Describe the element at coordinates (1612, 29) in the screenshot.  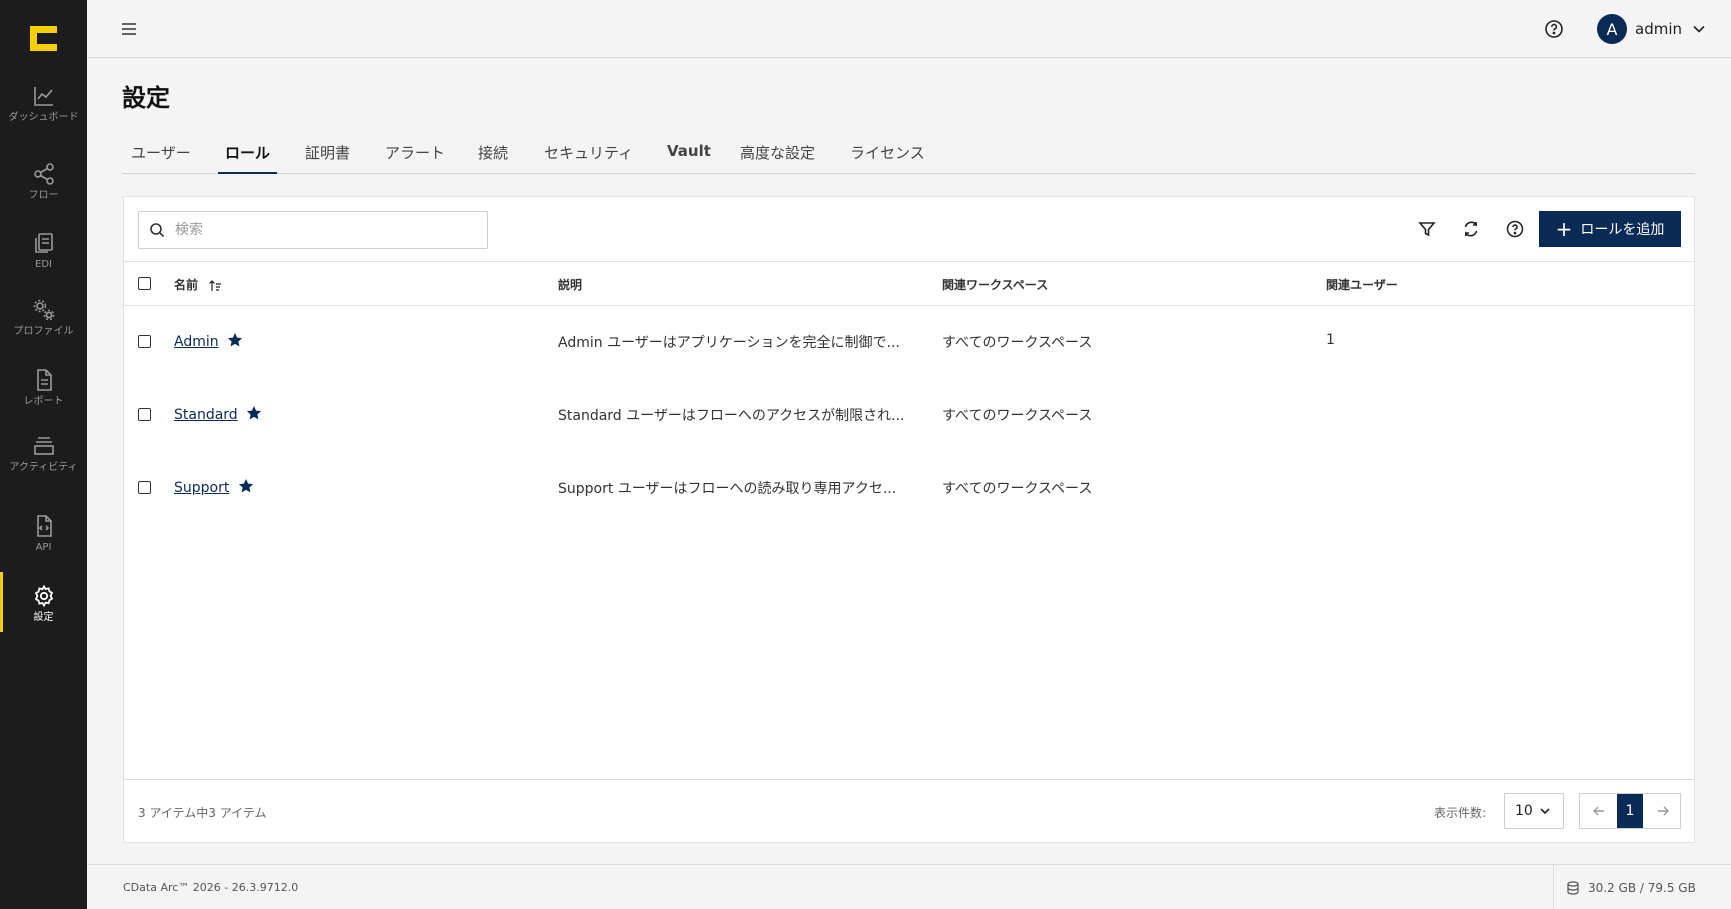
I see `avatar: A` at that location.